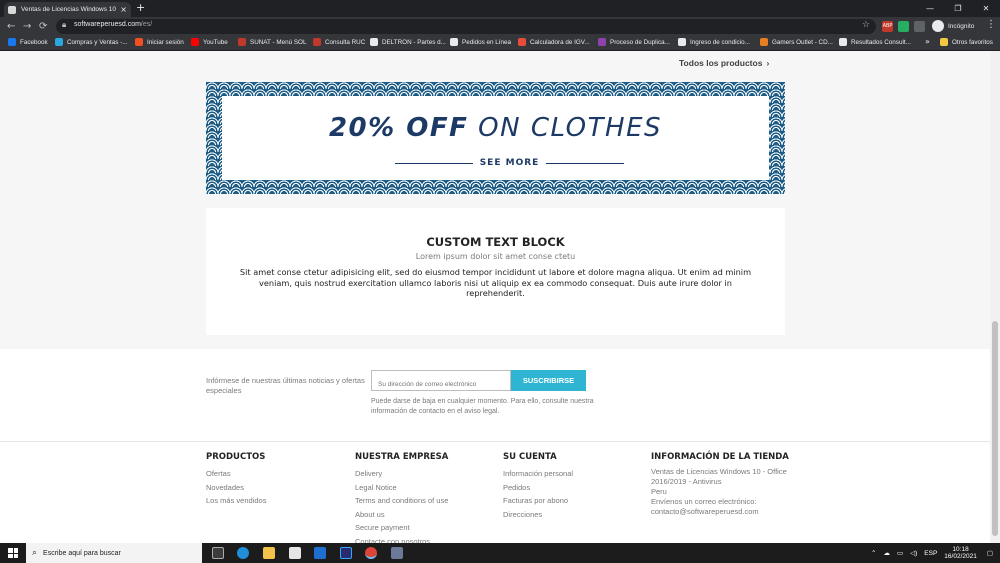 This screenshot has height=563, width=1000. Describe the element at coordinates (873, 553) in the screenshot. I see `show-hidden-icons-icon: ⌃` at that location.